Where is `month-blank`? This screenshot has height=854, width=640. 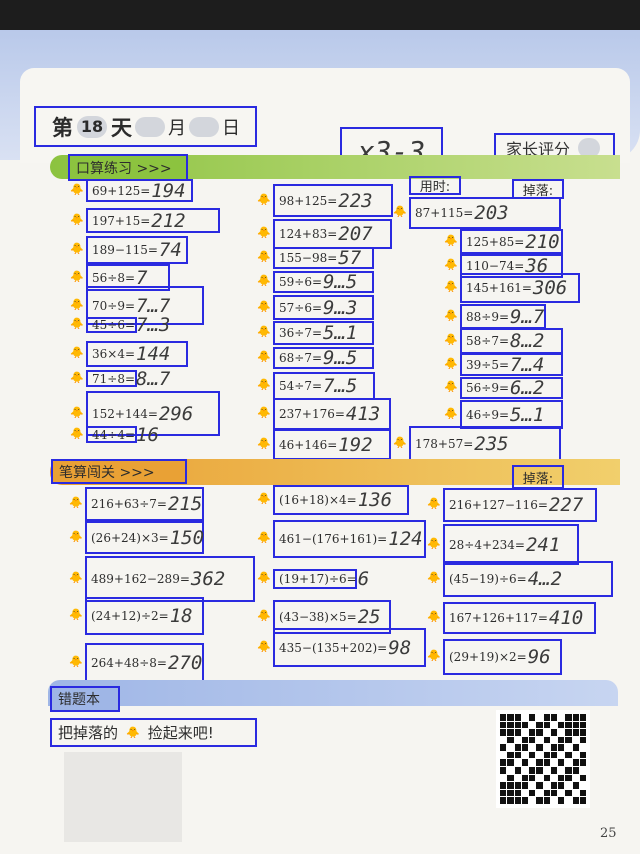
month-blank is located at coordinates (150, 126).